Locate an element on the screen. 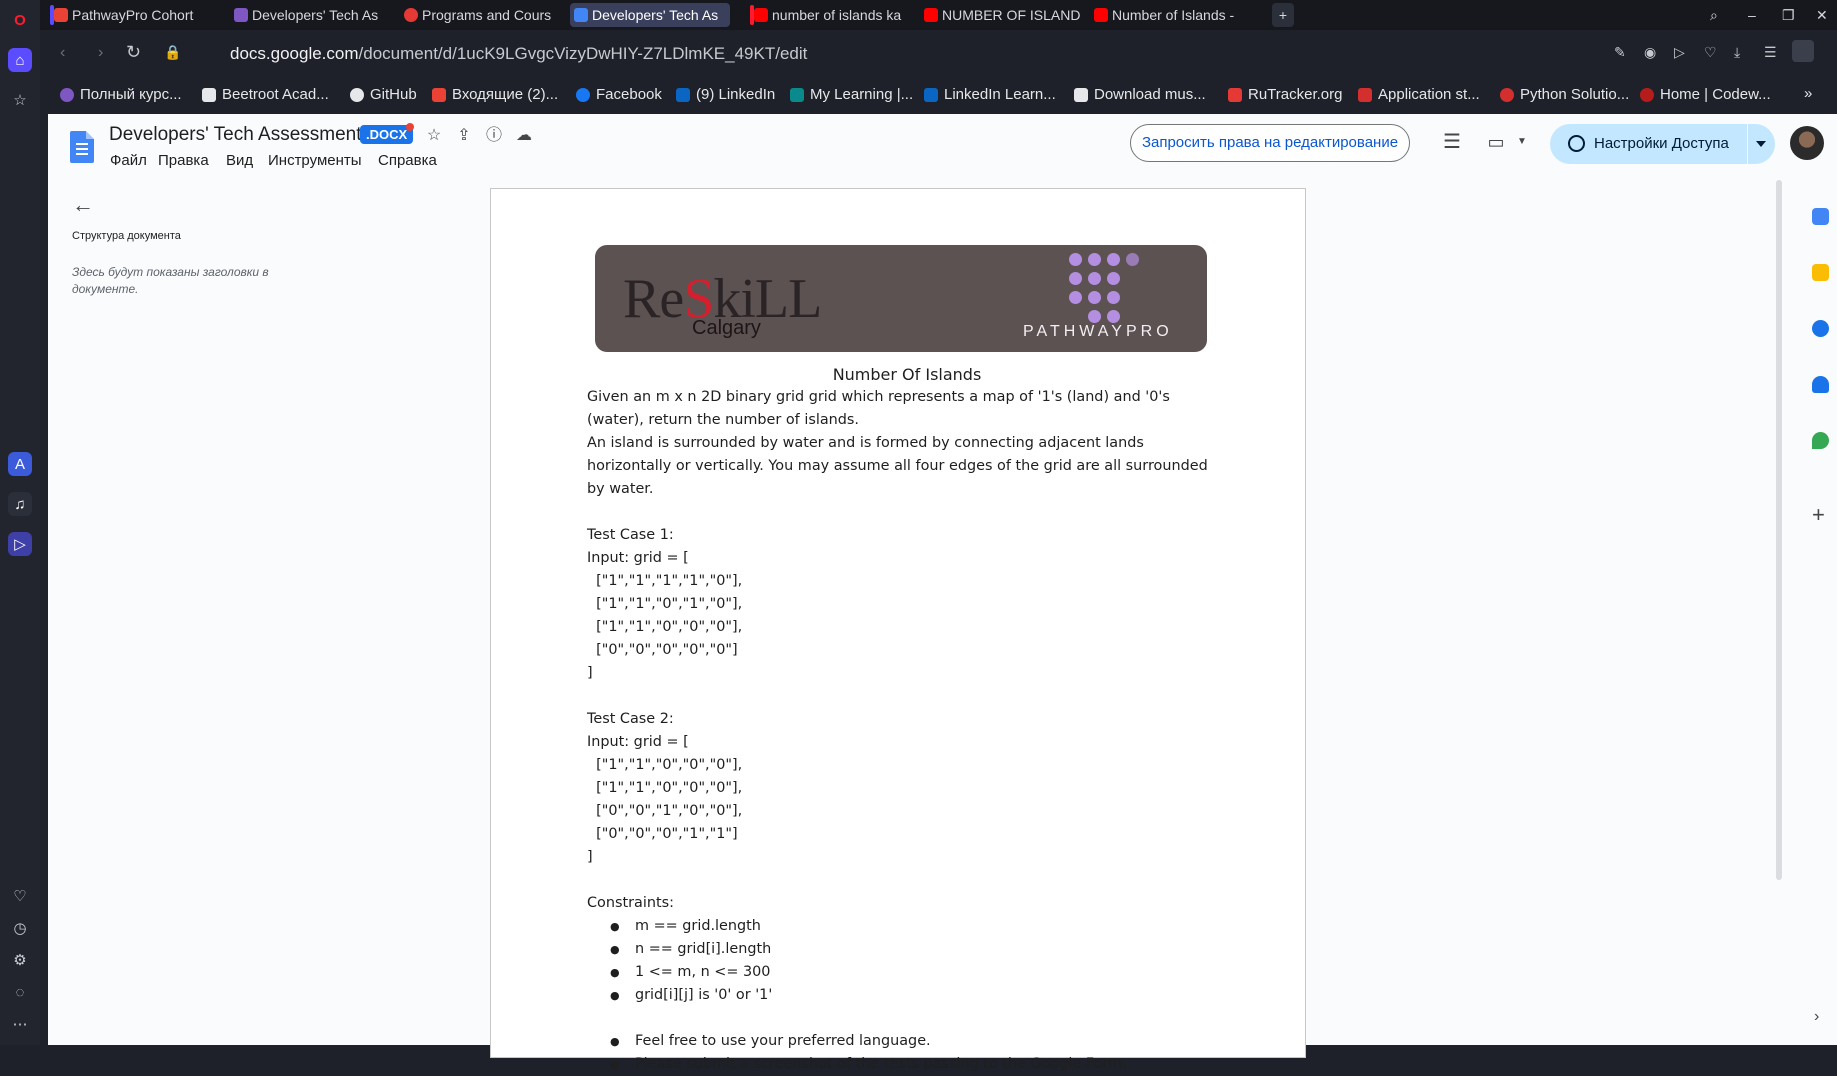  search-tabs-icon: ⌕ is located at coordinates (1720, 15).